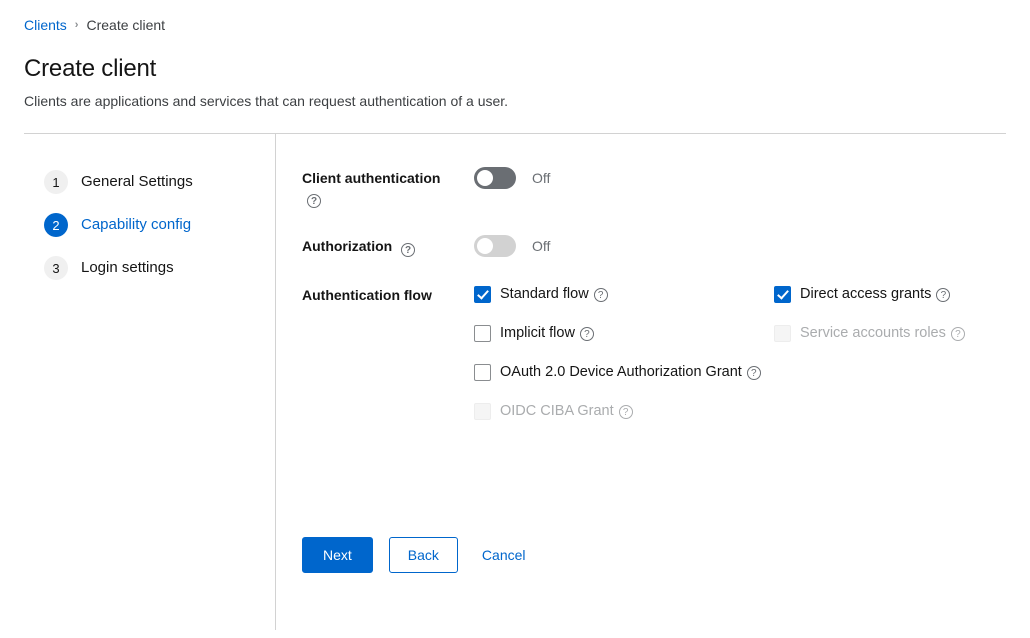  Describe the element at coordinates (782, 333) in the screenshot. I see `service-accounts-roles-checkbox` at that location.